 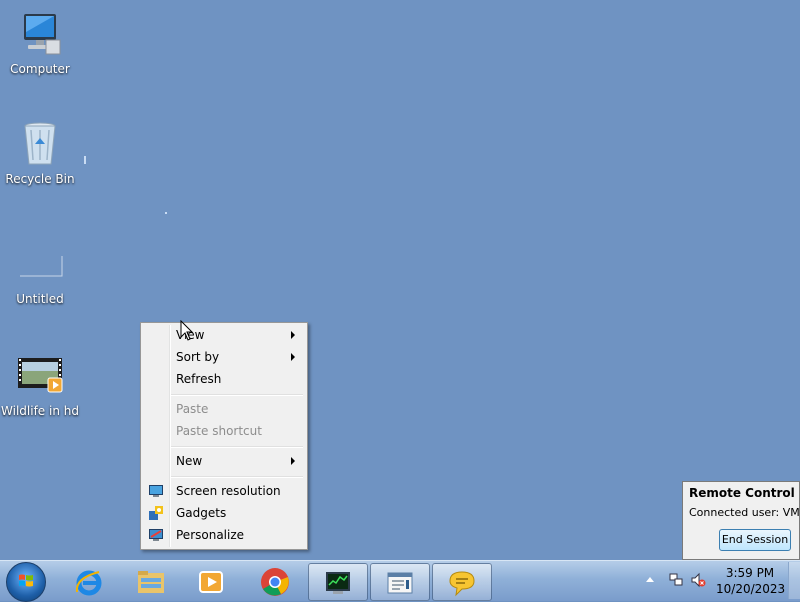 What do you see at coordinates (224, 379) in the screenshot?
I see `menu-item-refresh: Refresh` at bounding box center [224, 379].